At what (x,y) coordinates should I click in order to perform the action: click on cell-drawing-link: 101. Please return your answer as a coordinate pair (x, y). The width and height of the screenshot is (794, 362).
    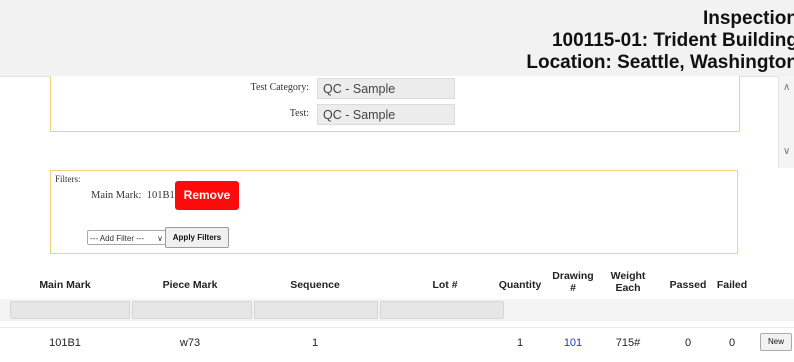
    Looking at the image, I should click on (573, 343).